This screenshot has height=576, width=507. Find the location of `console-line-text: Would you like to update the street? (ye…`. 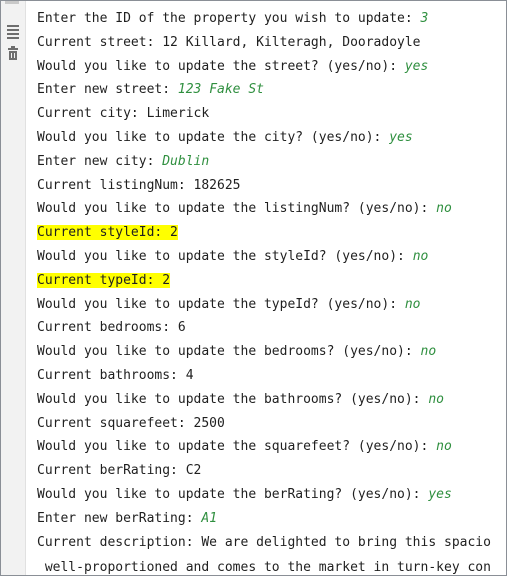

console-line-text: Would you like to update the street? (ye… is located at coordinates (221, 66).